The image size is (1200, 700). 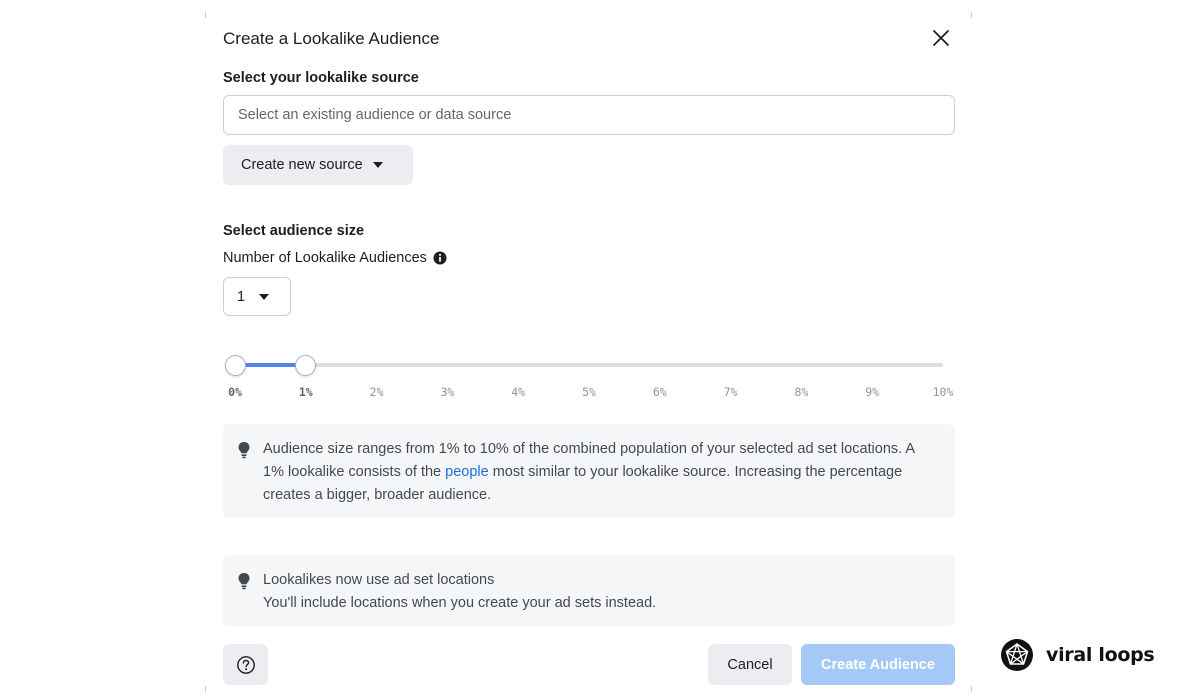 I want to click on brand-name: viral loops, so click(x=1100, y=655).